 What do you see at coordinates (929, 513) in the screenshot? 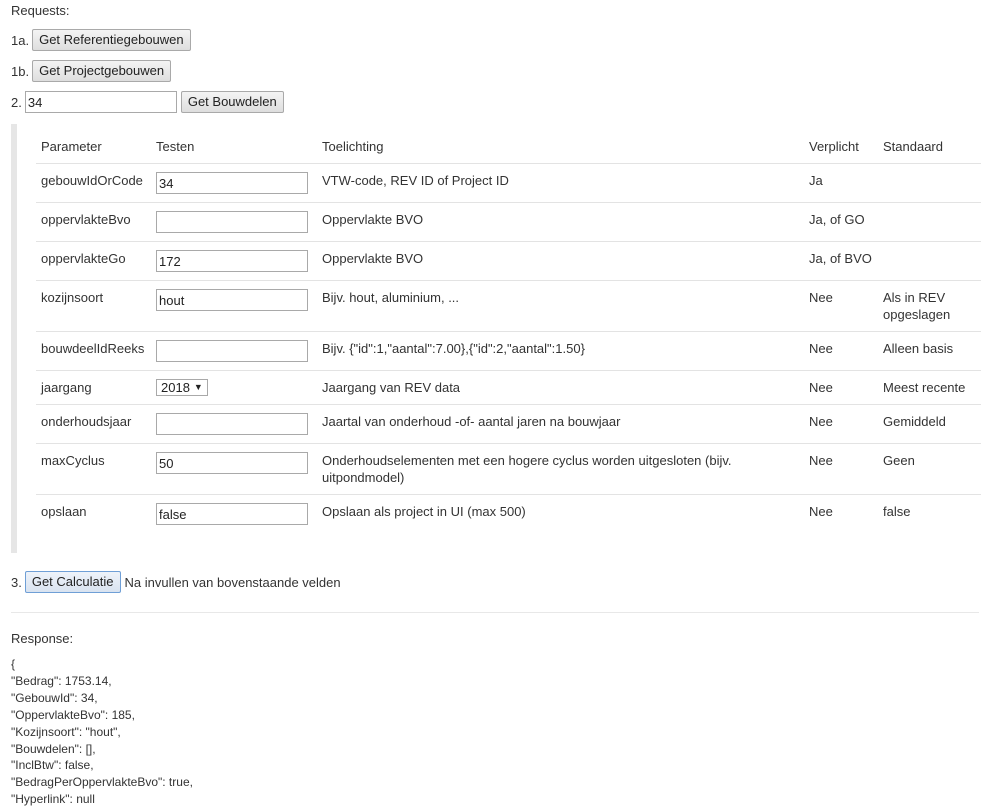
I see `param-default: false` at bounding box center [929, 513].